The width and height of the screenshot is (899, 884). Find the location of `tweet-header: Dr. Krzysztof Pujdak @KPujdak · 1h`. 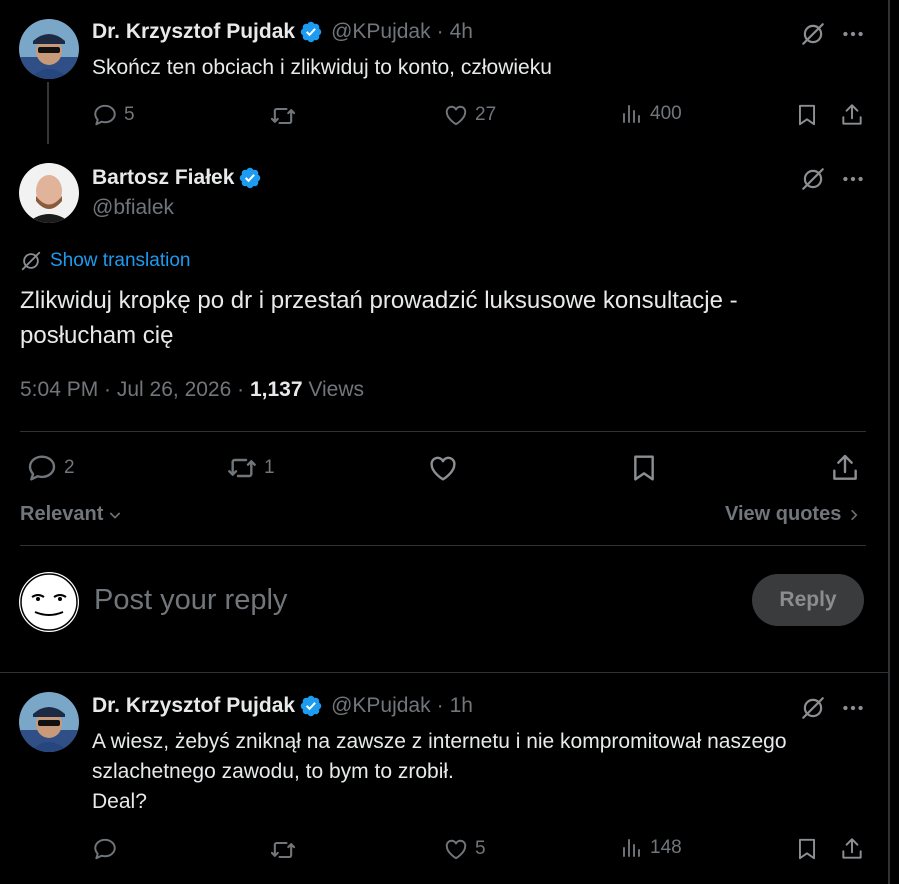

tweet-header: Dr. Krzysztof Pujdak @KPujdak · 1h is located at coordinates (282, 706).